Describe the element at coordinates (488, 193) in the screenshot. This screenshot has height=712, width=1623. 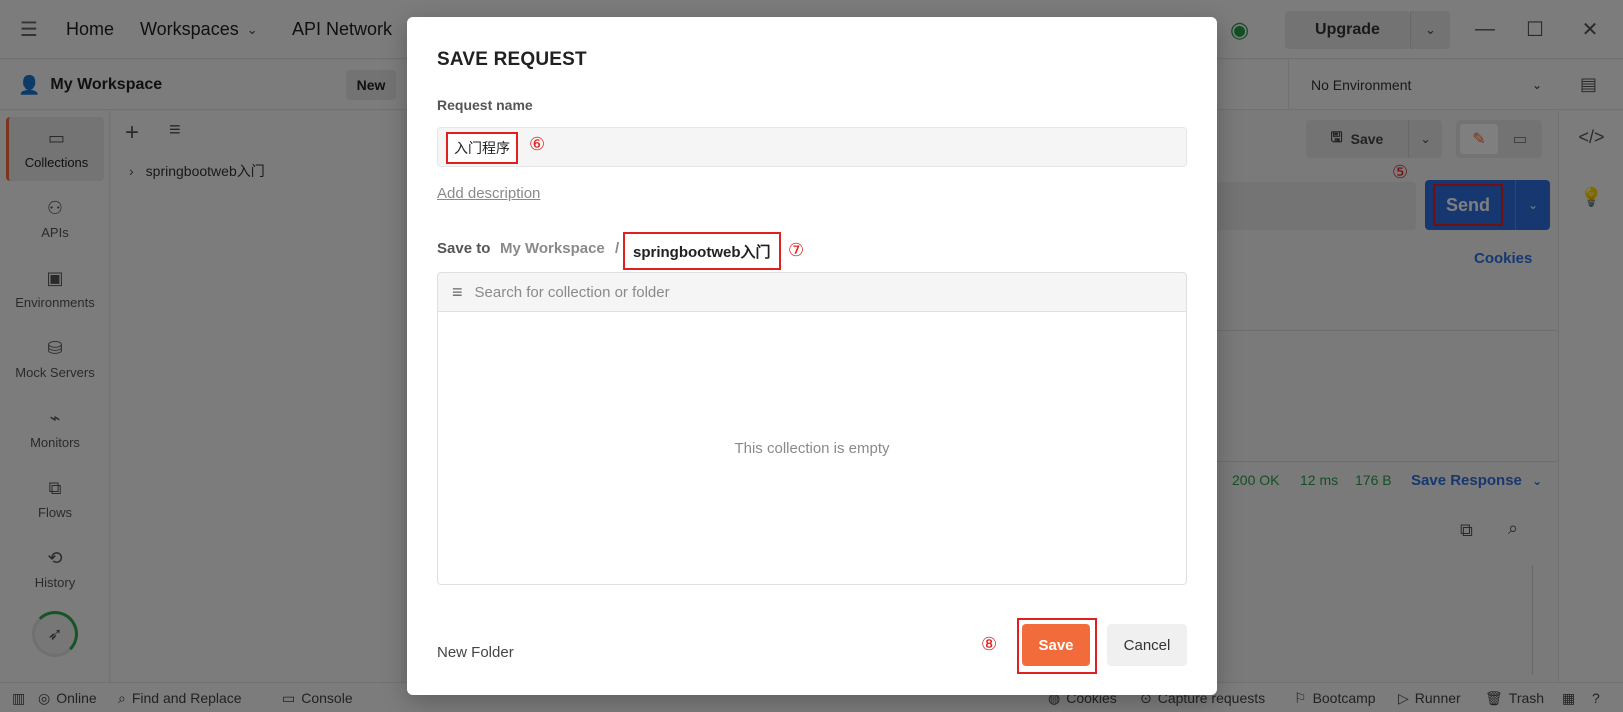
I see `add-description-link: Add description` at that location.